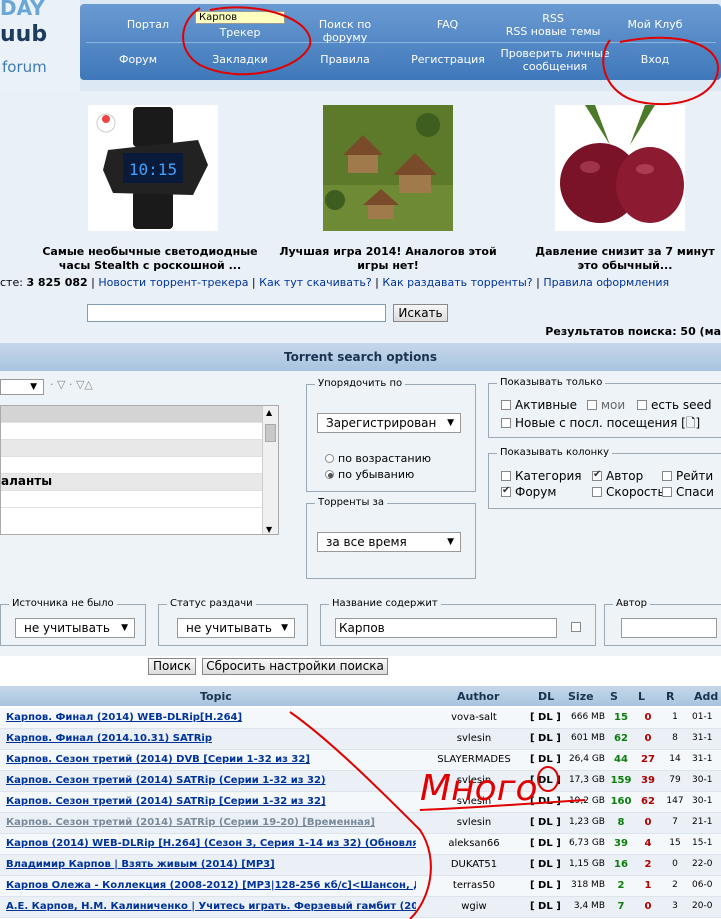  Describe the element at coordinates (447, 24) in the screenshot. I see `nav-faq: FAQ` at that location.